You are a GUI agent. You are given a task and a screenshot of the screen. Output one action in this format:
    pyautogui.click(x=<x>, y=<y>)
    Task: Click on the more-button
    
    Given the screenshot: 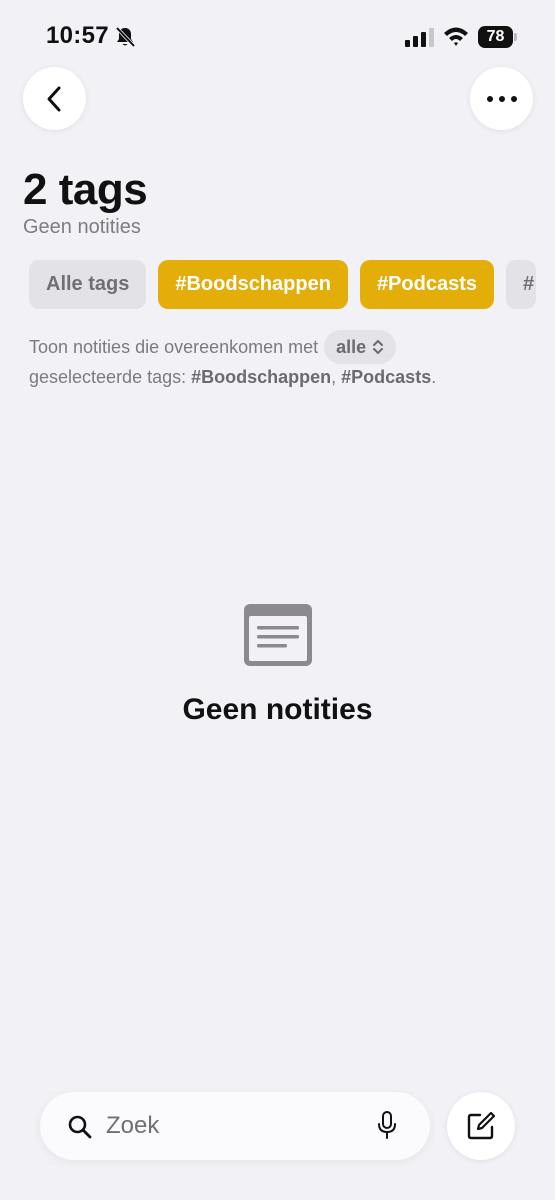 What is the action you would take?
    pyautogui.click(x=501, y=98)
    